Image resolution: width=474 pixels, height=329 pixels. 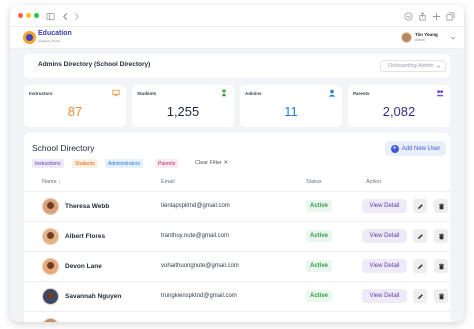 What do you see at coordinates (361, 93) in the screenshot?
I see `stat-label: Parents` at bounding box center [361, 93].